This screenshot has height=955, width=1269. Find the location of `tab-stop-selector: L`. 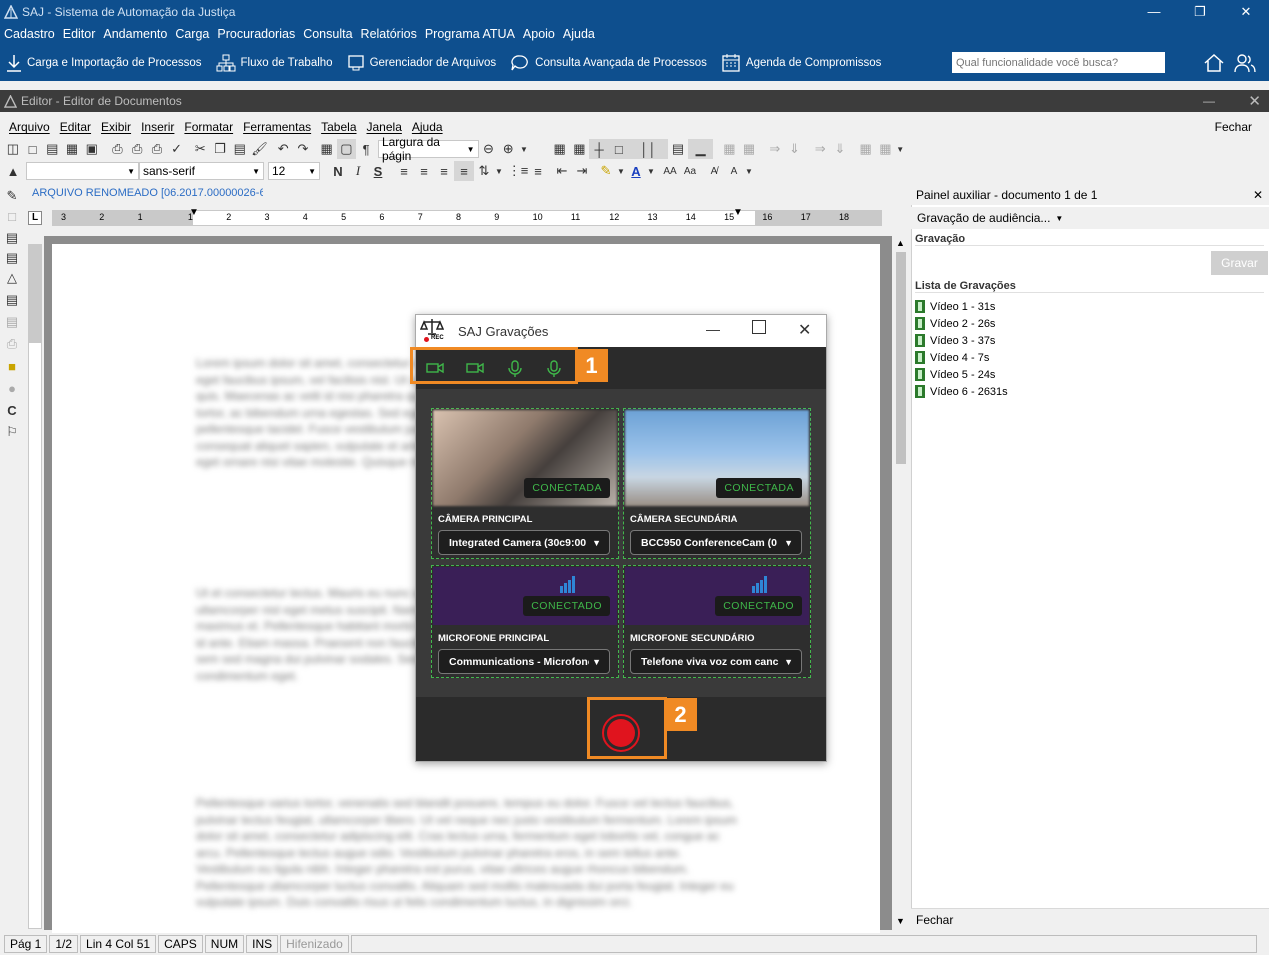

tab-stop-selector: L is located at coordinates (35, 218).